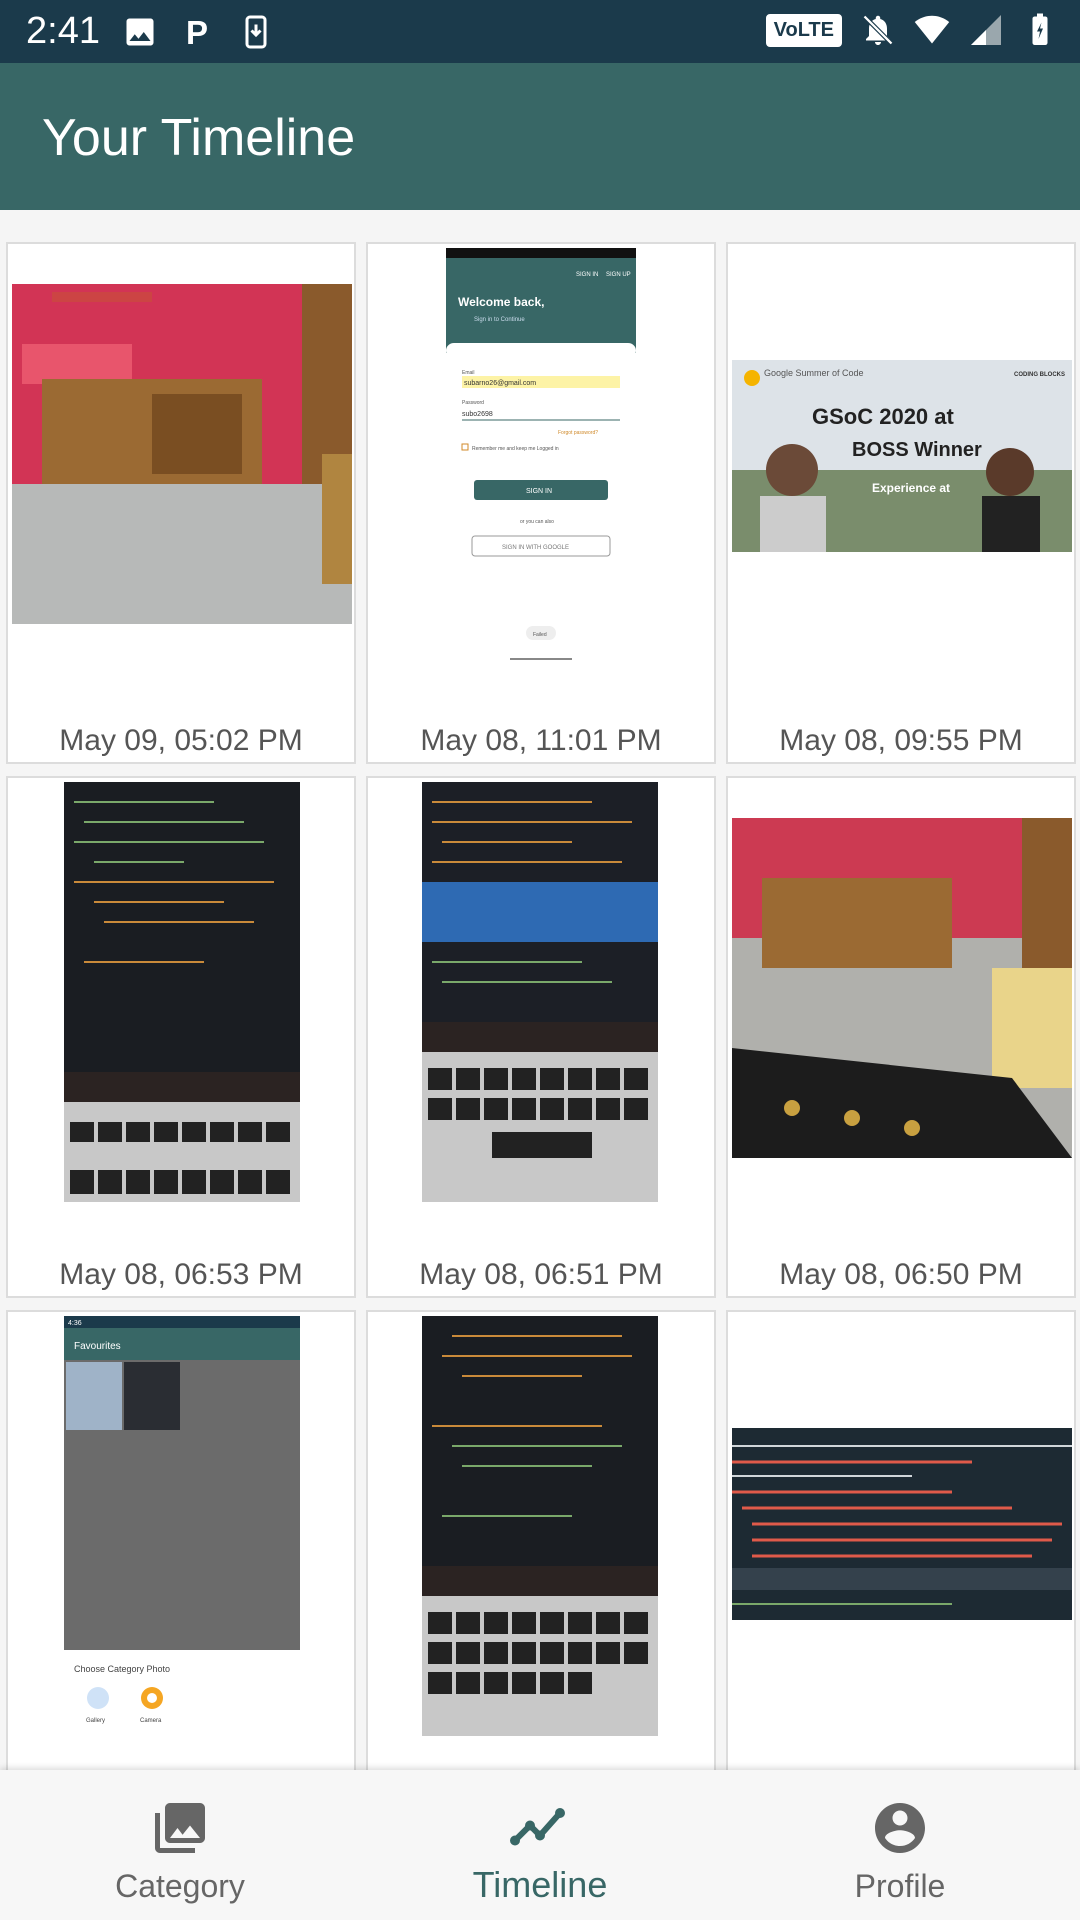 Image resolution: width=1080 pixels, height=1920 pixels. What do you see at coordinates (537, 1827) in the screenshot?
I see `timeline-icon` at bounding box center [537, 1827].